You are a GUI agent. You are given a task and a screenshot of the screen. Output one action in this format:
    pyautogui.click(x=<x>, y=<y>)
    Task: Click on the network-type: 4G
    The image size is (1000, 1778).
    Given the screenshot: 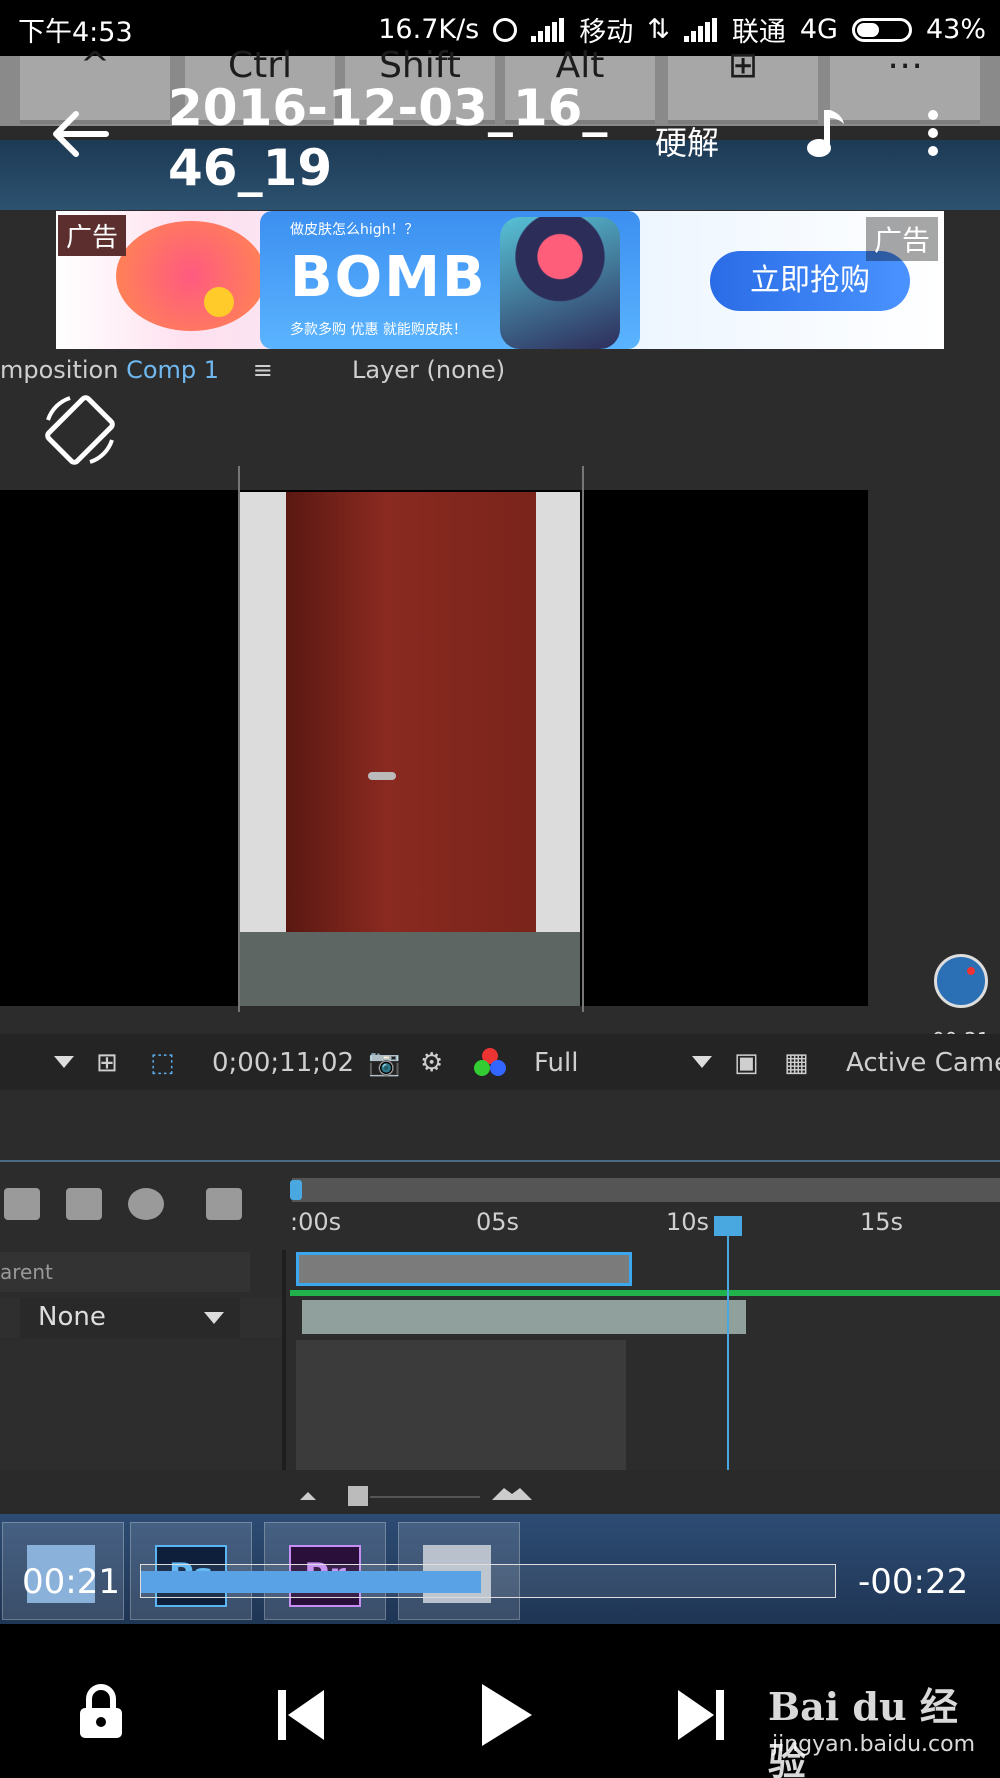 What is the action you would take?
    pyautogui.click(x=818, y=29)
    